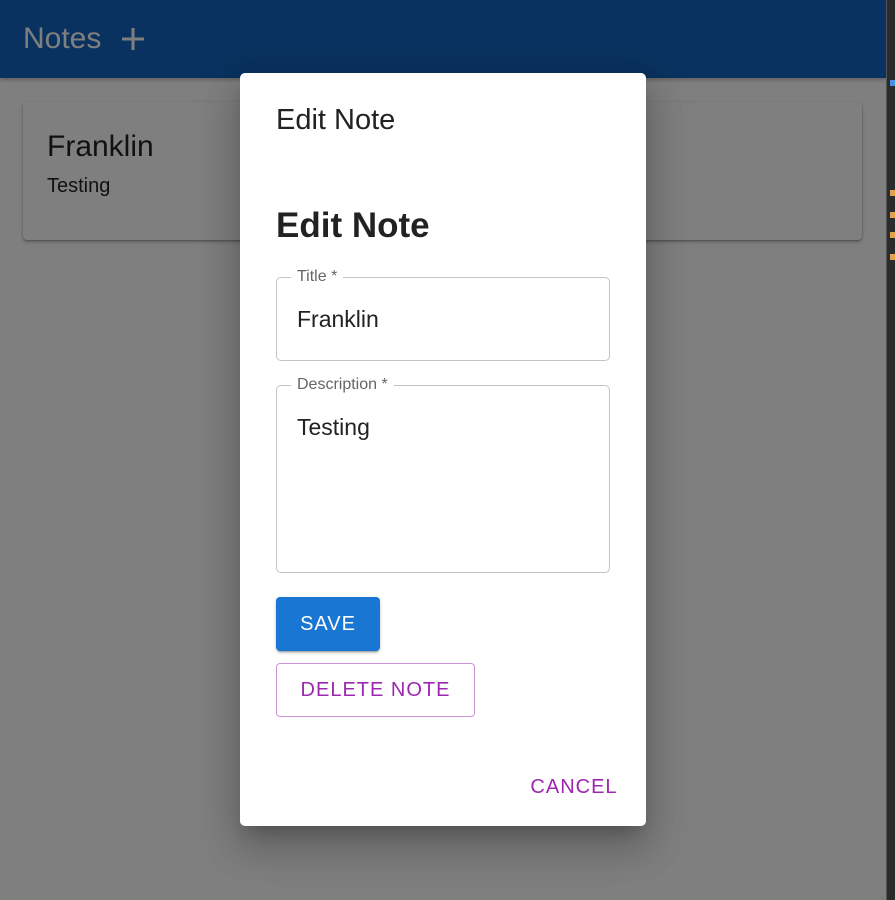 The image size is (895, 900). I want to click on form-heading: Edit Note, so click(353, 225).